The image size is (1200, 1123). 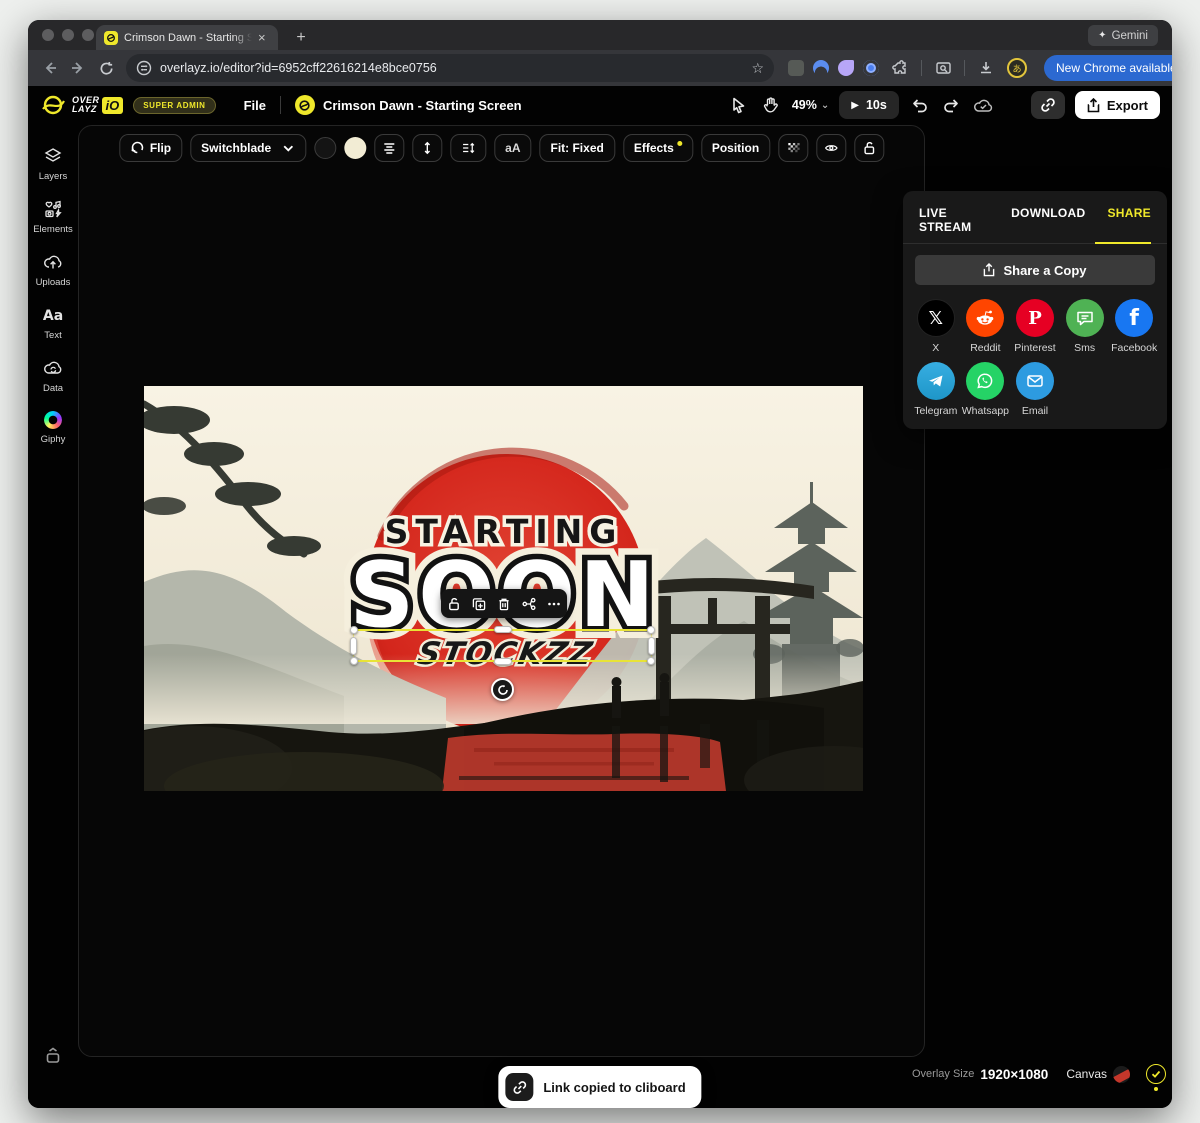 What do you see at coordinates (53, 105) in the screenshot?
I see `overlayz-logo-icon` at bounding box center [53, 105].